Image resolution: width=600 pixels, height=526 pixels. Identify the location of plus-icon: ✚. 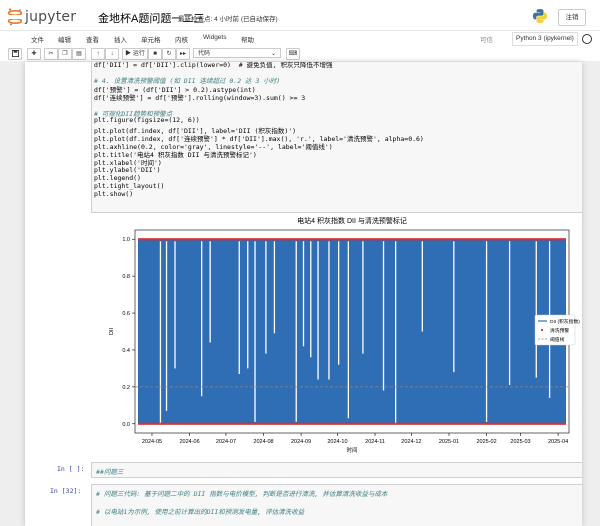
(34, 54).